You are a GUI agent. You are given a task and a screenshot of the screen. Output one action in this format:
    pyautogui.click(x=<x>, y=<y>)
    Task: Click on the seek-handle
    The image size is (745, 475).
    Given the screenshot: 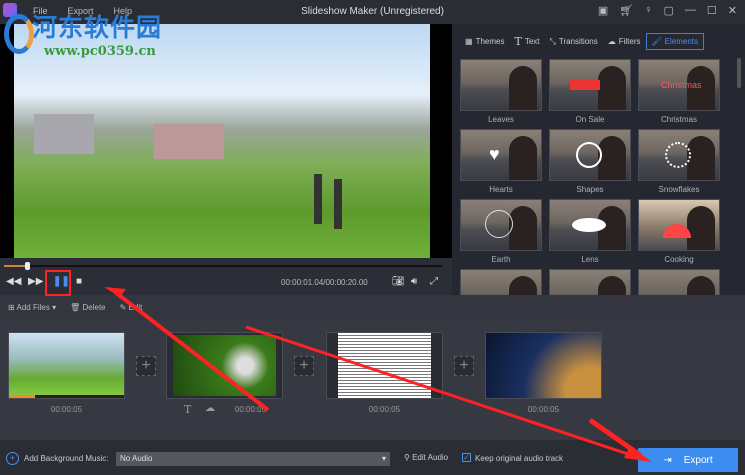 What is the action you would take?
    pyautogui.click(x=27, y=266)
    